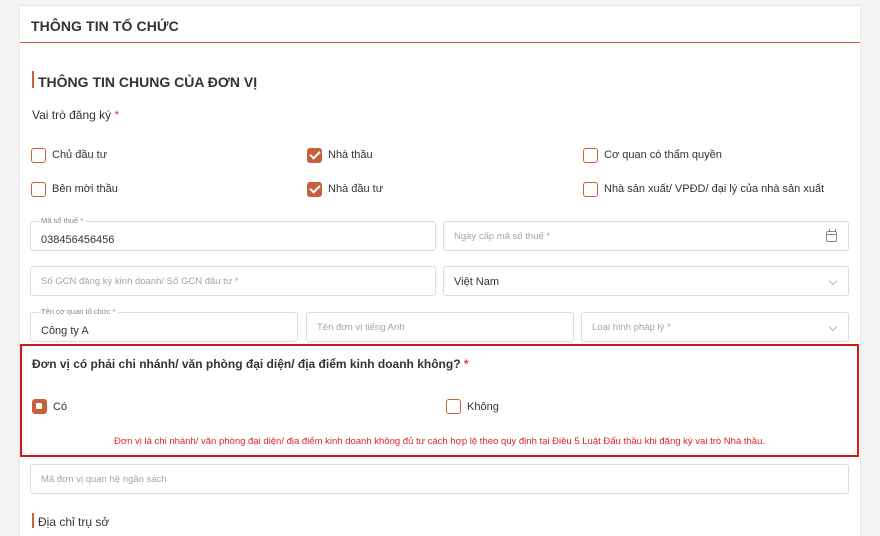 Image resolution: width=880 pixels, height=536 pixels. Describe the element at coordinates (148, 82) in the screenshot. I see `section-title: THÔNG TIN CHUNG CỦA ĐƠN VỊ` at that location.